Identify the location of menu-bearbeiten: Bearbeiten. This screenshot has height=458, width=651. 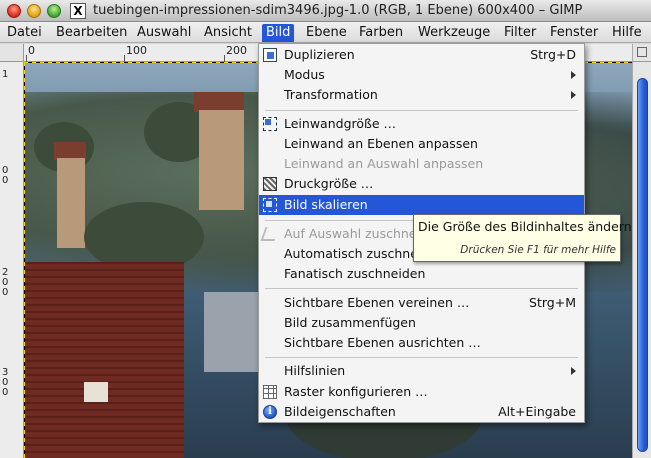
(91, 33).